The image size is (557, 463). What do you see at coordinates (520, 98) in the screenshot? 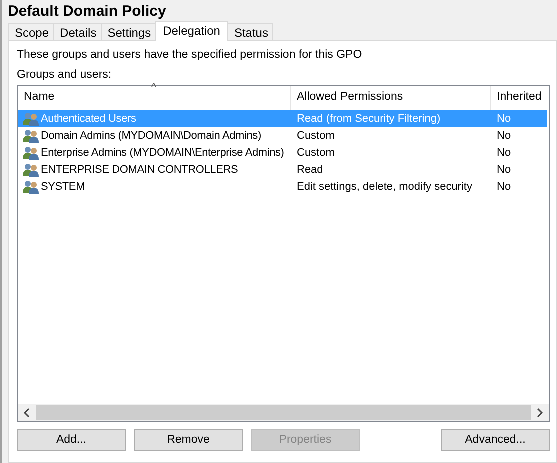
I see `column-header: Inherited` at bounding box center [520, 98].